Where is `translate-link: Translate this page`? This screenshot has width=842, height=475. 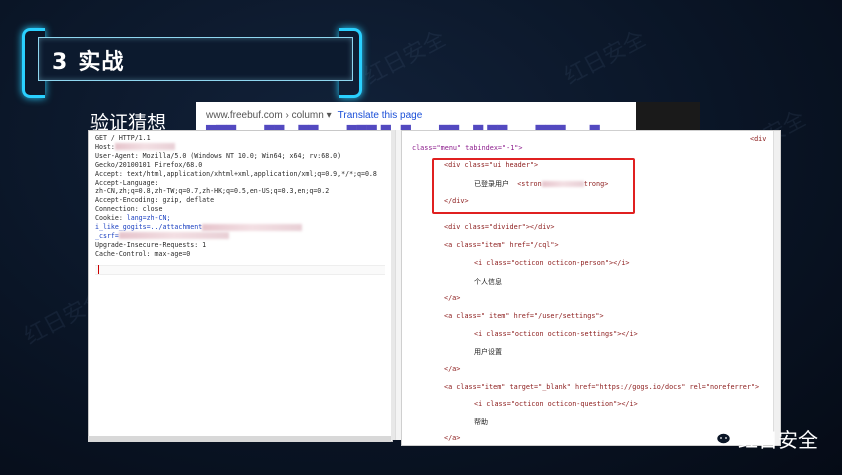
translate-link: Translate this page is located at coordinates (380, 115).